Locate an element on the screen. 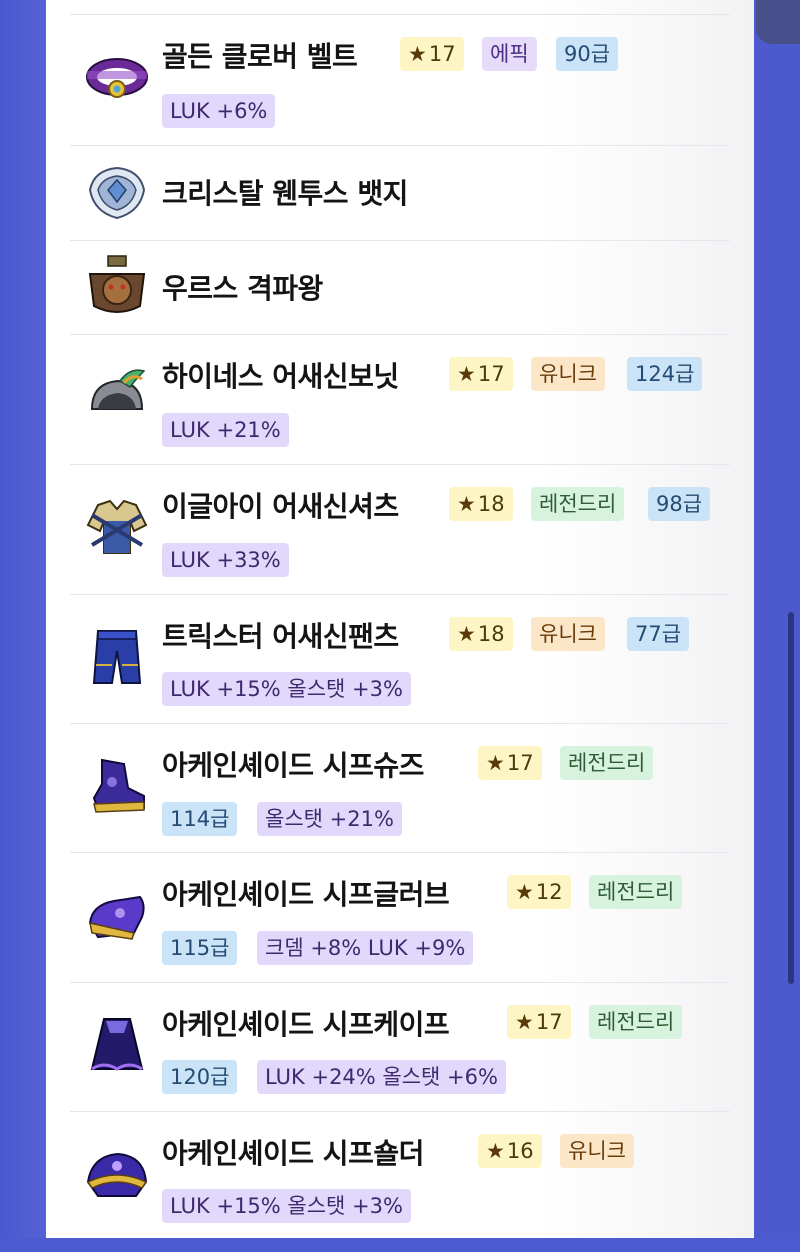  option-badge: 올스탯 +21% is located at coordinates (329, 819).